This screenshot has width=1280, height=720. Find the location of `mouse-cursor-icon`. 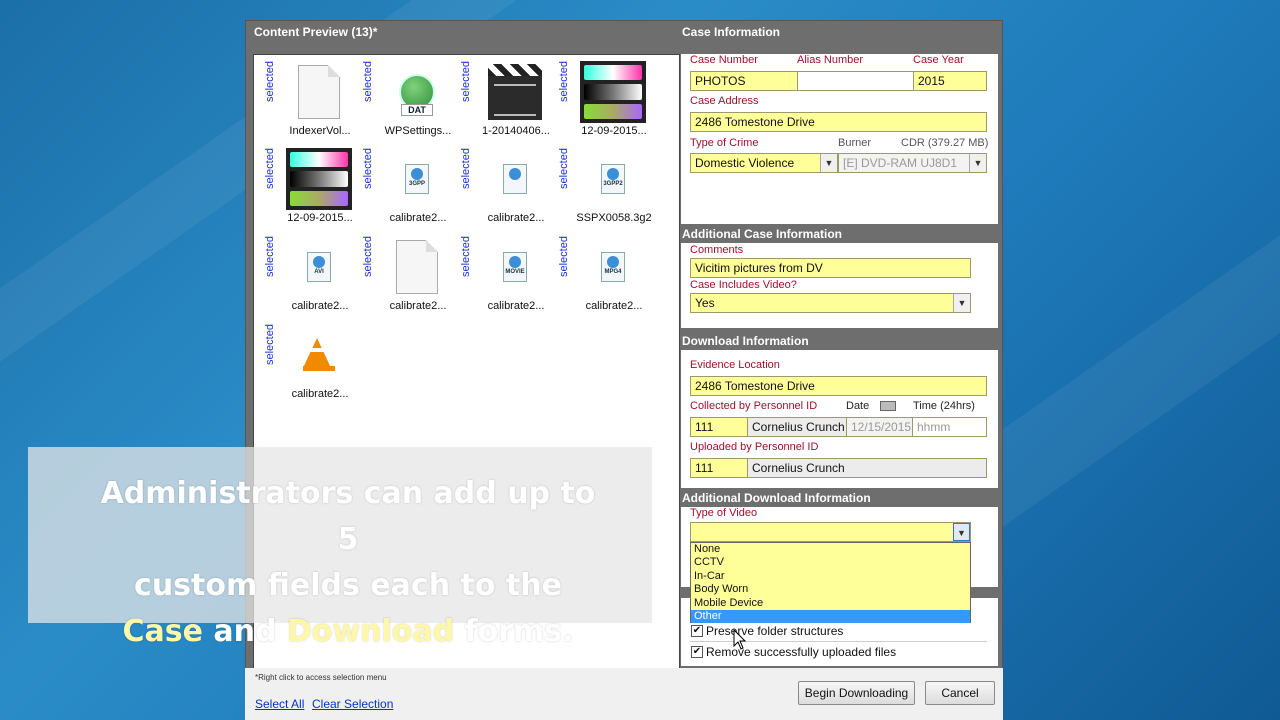

mouse-cursor-icon is located at coordinates (740, 639).